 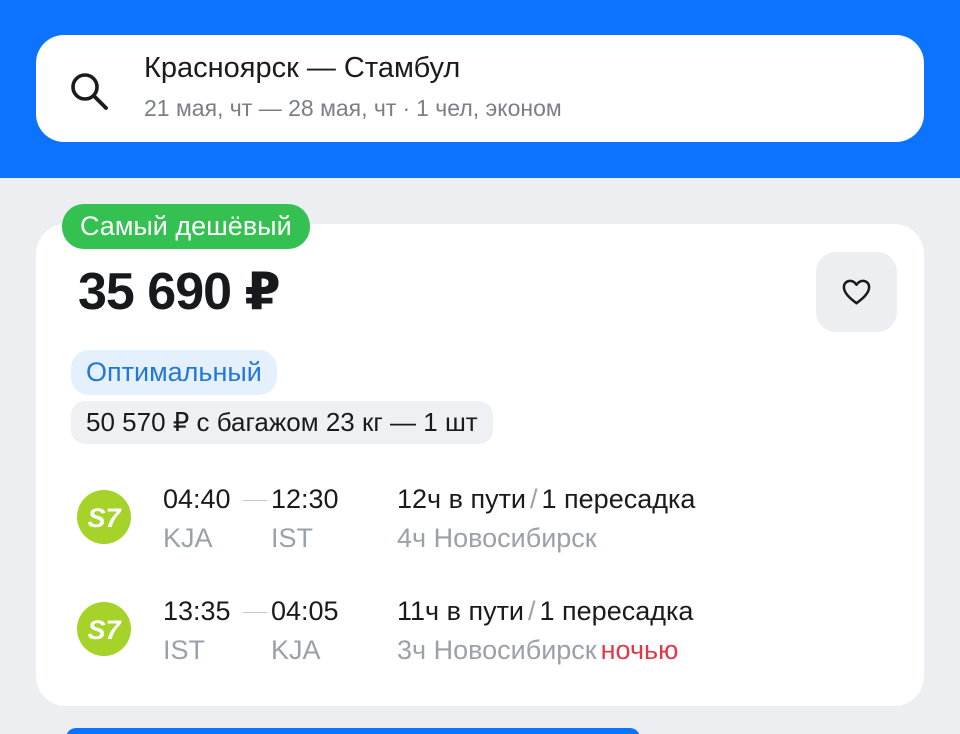 What do you see at coordinates (174, 372) in the screenshot?
I see `optimal-tag: Оптимальный` at bounding box center [174, 372].